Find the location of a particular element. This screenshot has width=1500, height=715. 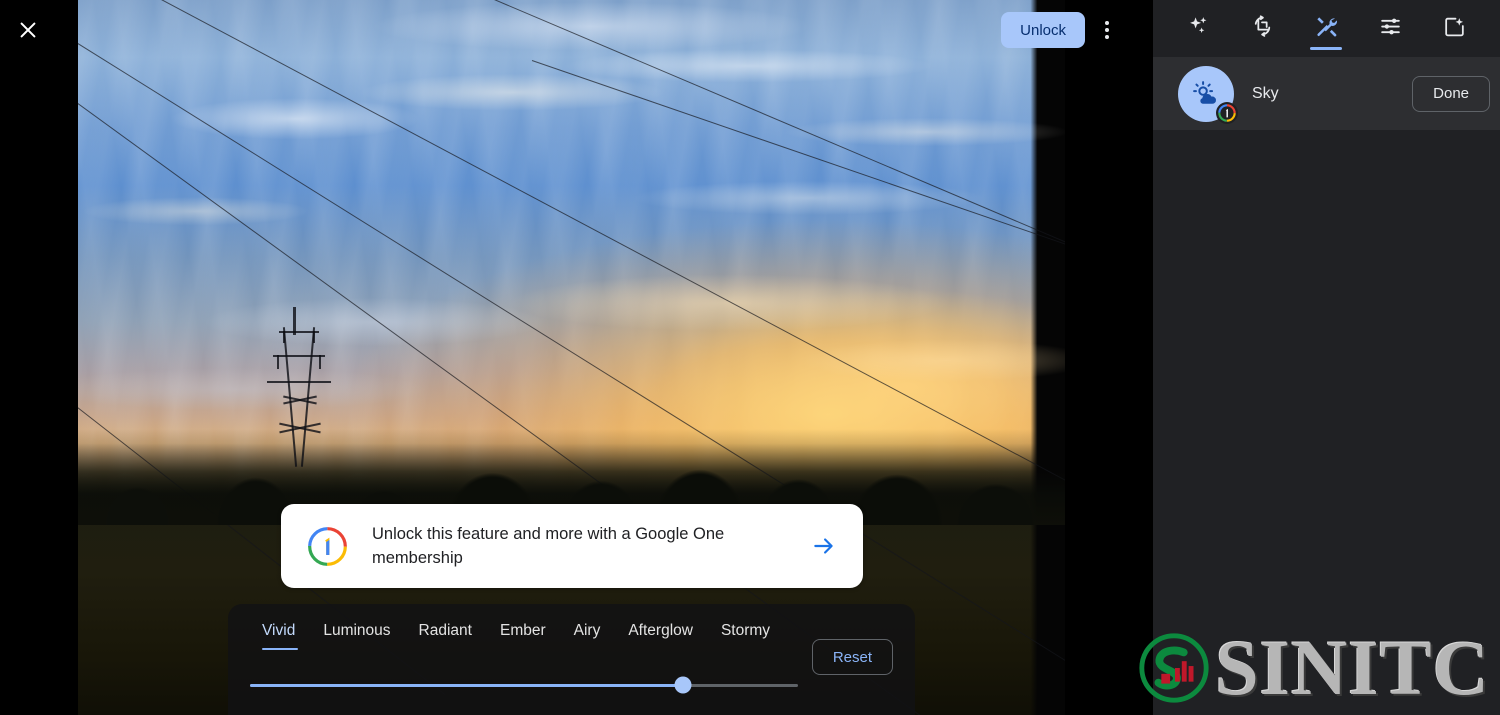

filter-tab-label: Luminous is located at coordinates (357, 630).